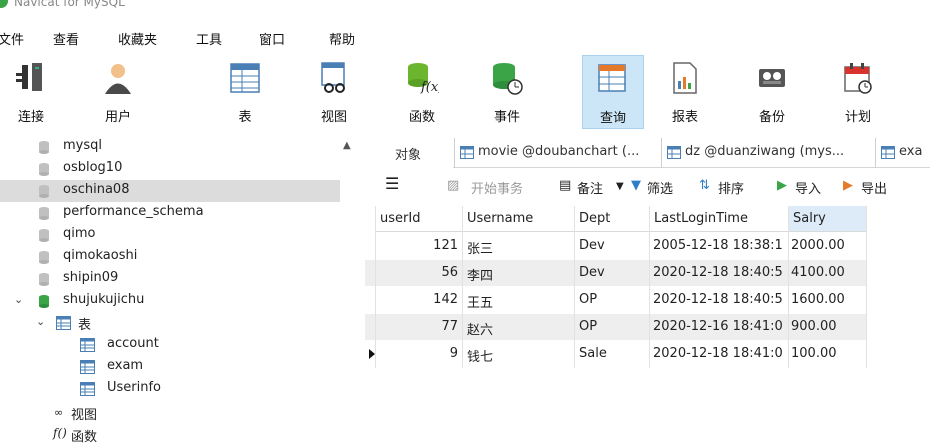 This screenshot has width=930, height=443. Describe the element at coordinates (392, 183) in the screenshot. I see `hamburger-icon: ☰` at that location.